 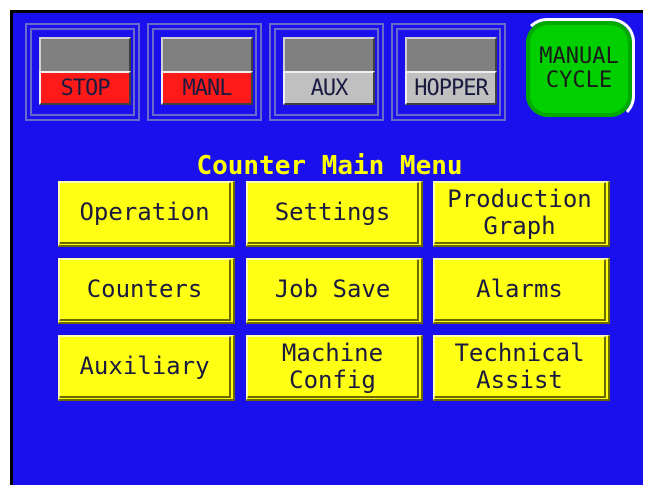 What do you see at coordinates (329, 166) in the screenshot?
I see `page-title: Counter Main Menu` at bounding box center [329, 166].